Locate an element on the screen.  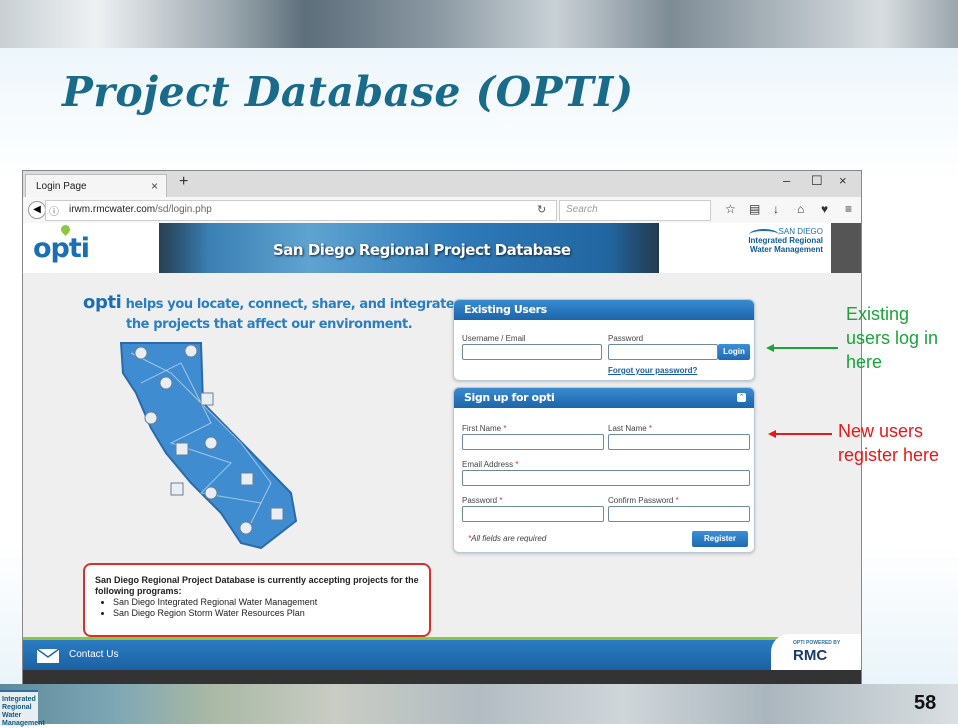
rmc-logo: OPTI POWERED BY RMC is located at coordinates (816, 652).